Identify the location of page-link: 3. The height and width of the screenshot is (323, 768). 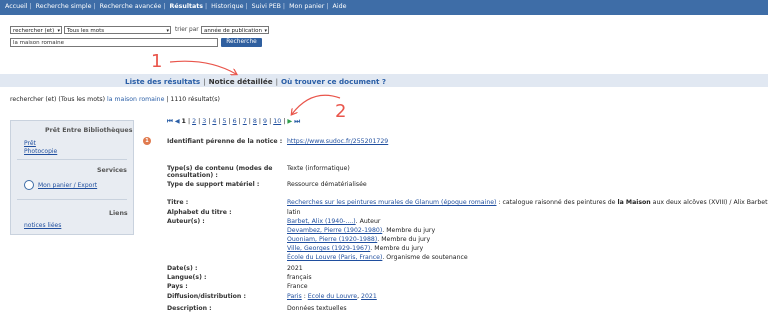
(204, 121).